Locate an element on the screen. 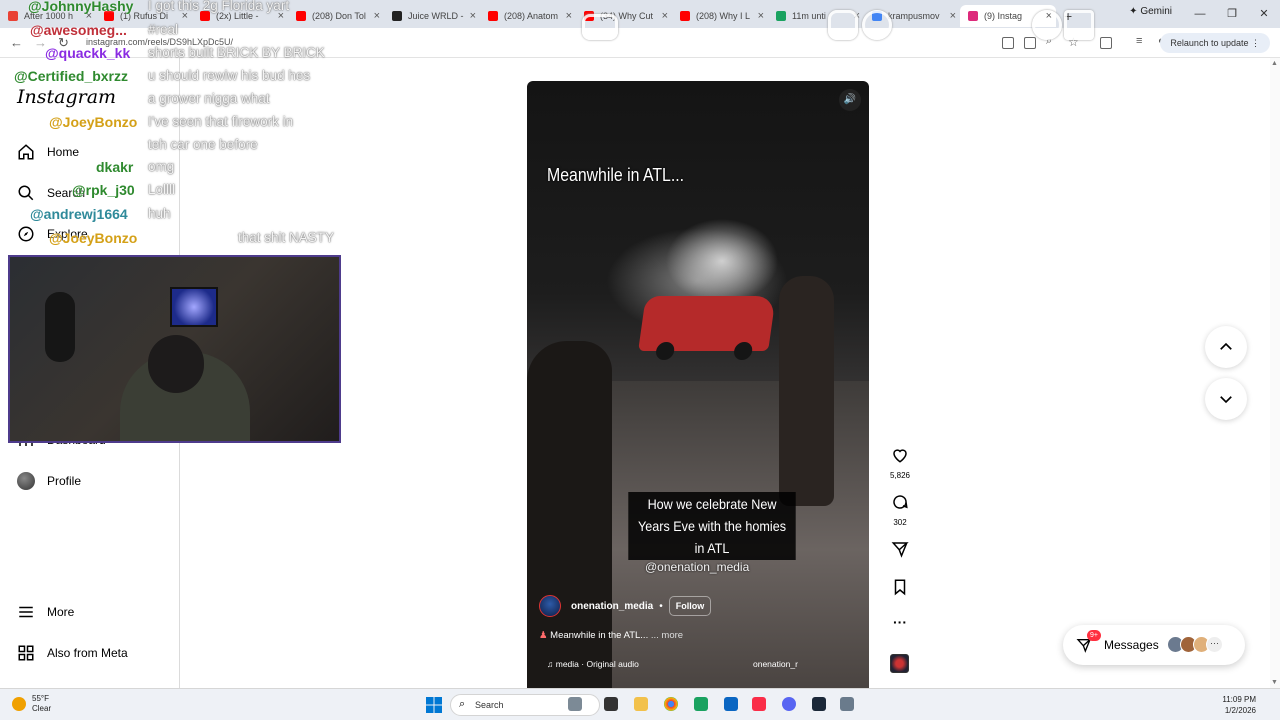 The width and height of the screenshot is (1280, 720). webcam-monitor is located at coordinates (194, 307).